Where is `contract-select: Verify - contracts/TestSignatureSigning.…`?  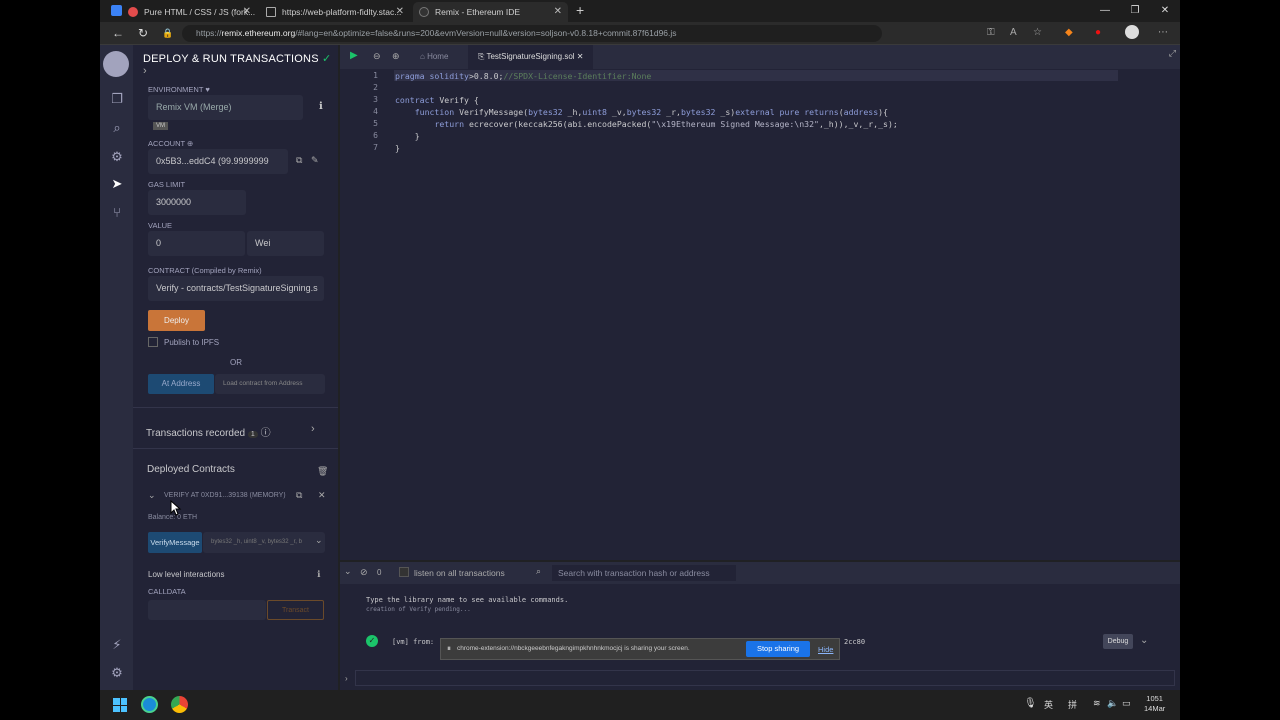
contract-select: Verify - contracts/TestSignatureSigning.… is located at coordinates (236, 288).